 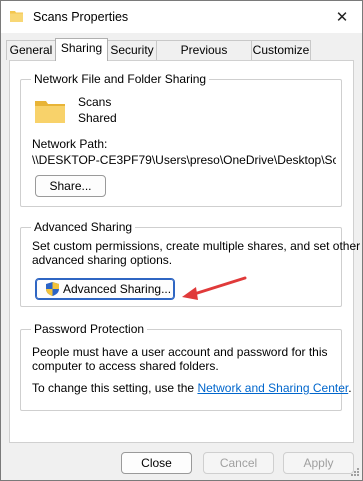 I want to click on title-bar: Scans Properties ✕, so click(x=181, y=17).